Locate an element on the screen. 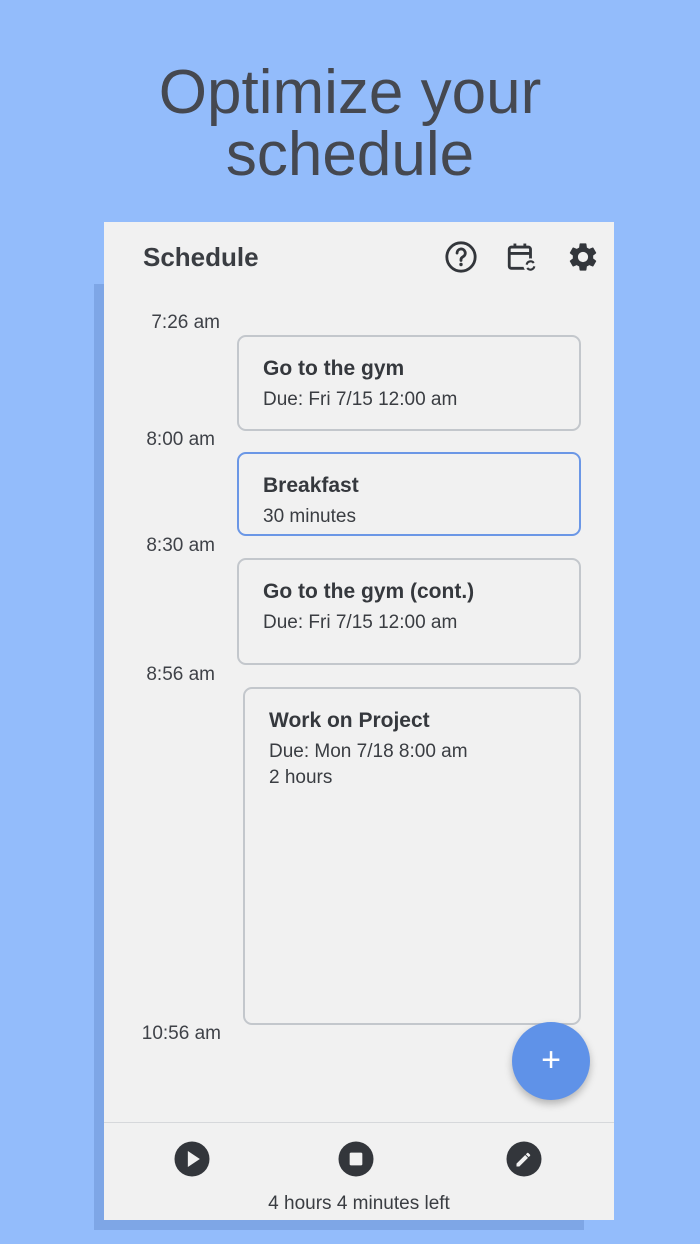  task-title: Work on Project is located at coordinates (349, 720).